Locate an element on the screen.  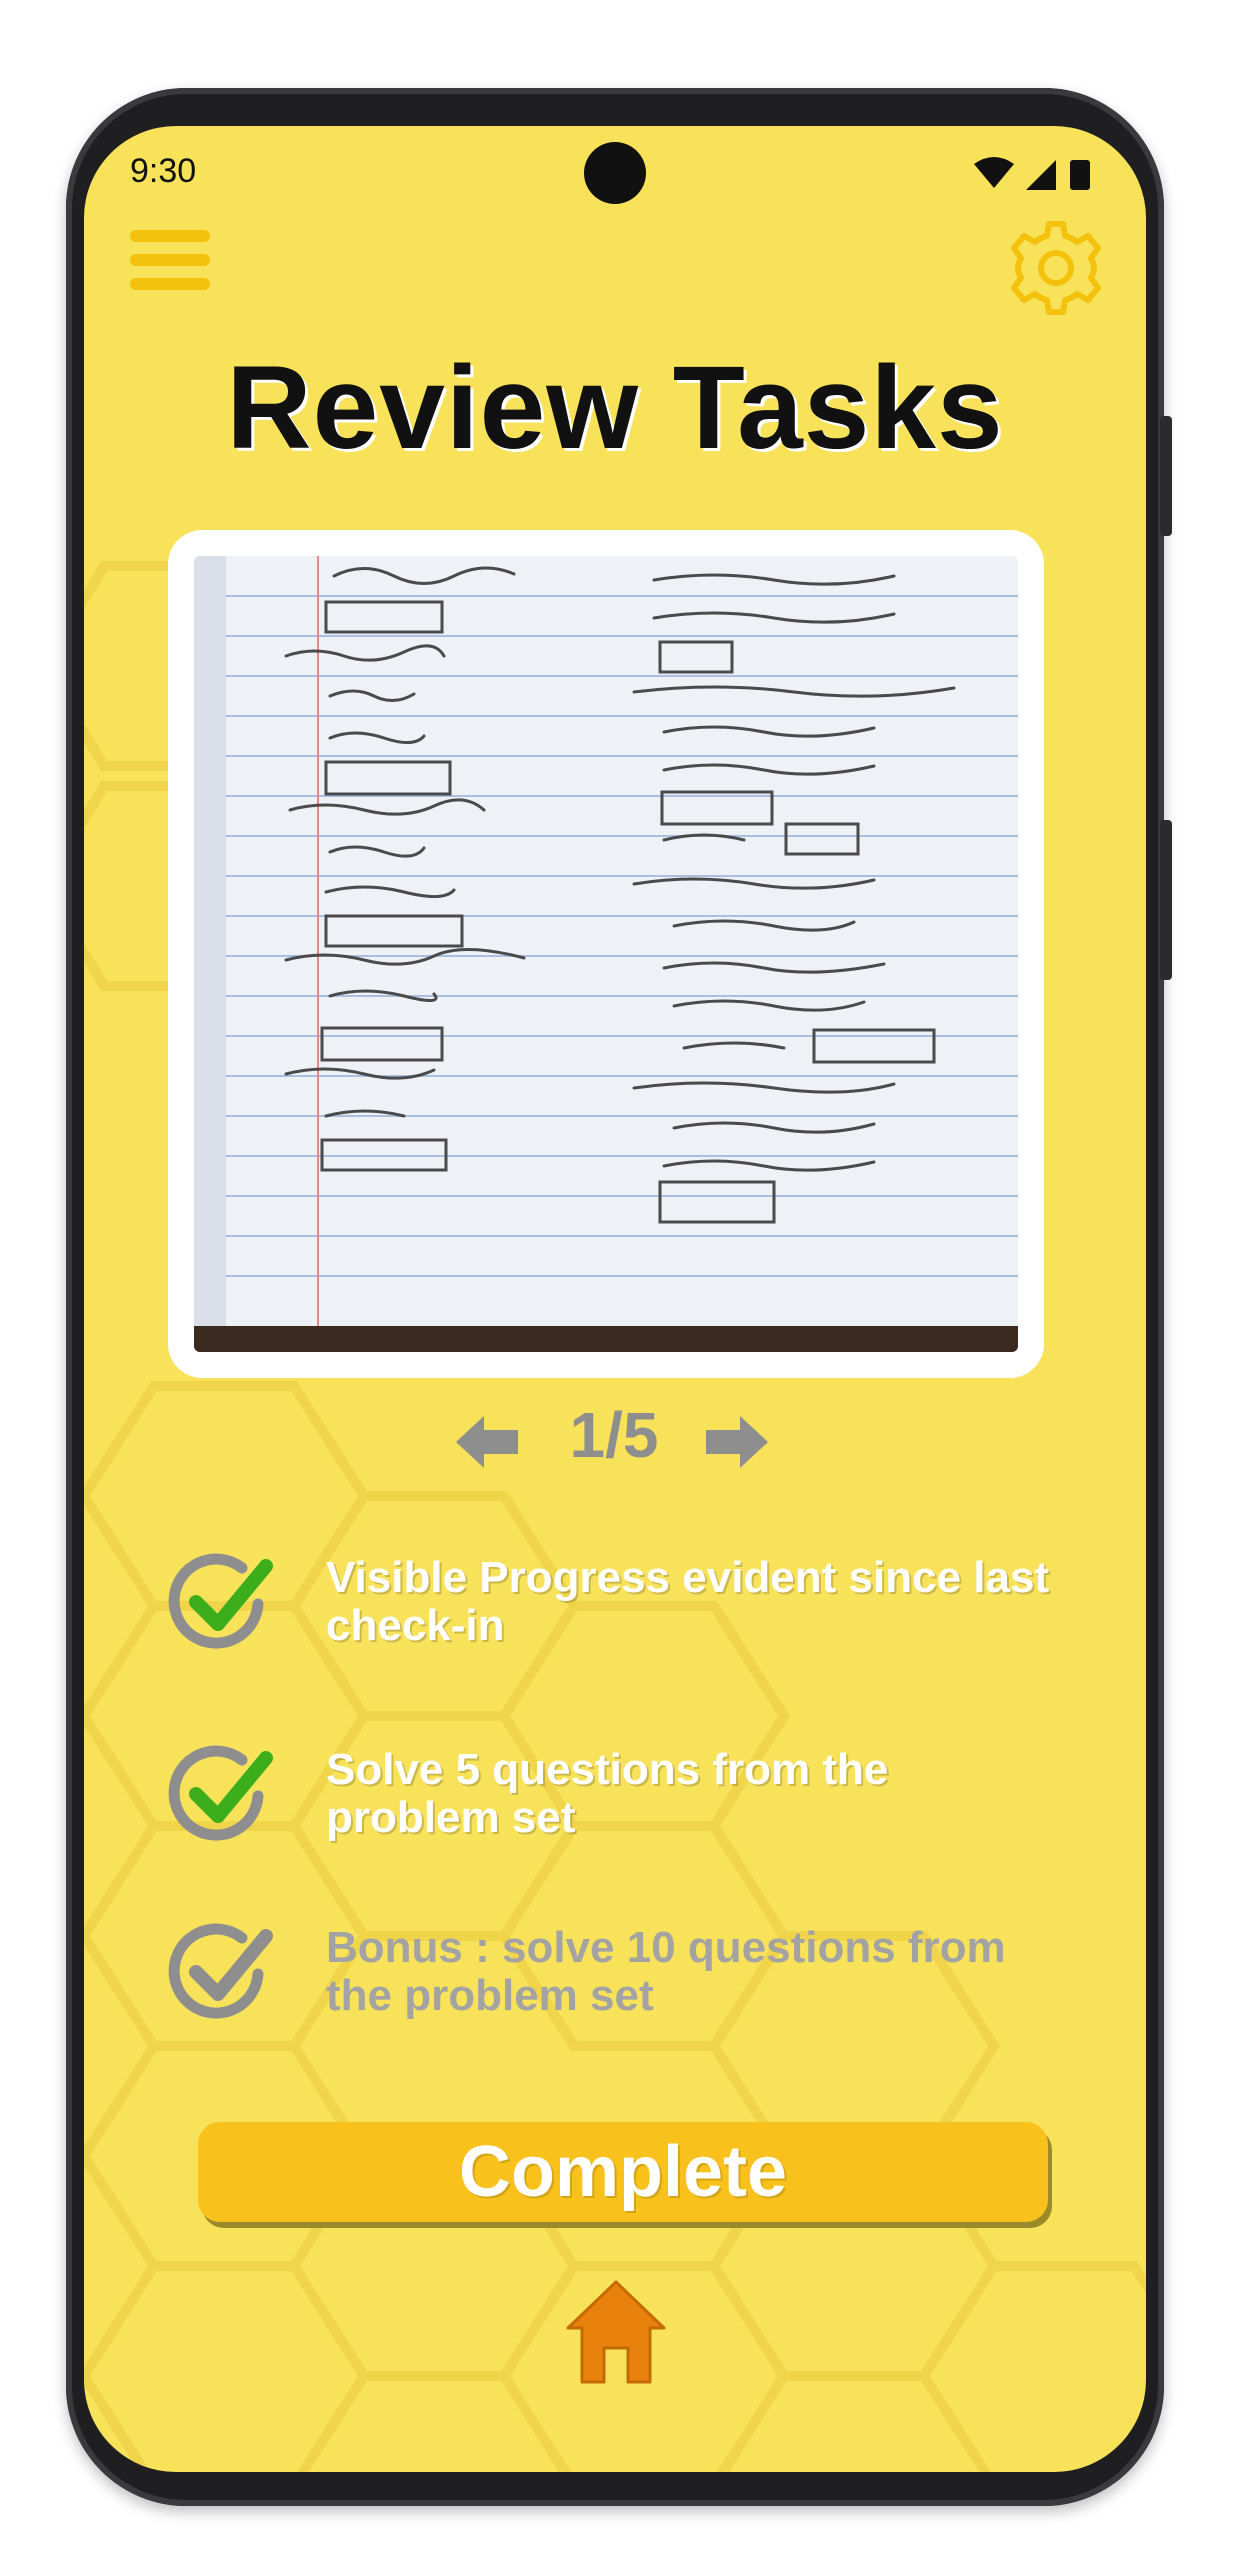
status-icons is located at coordinates (1032, 173).